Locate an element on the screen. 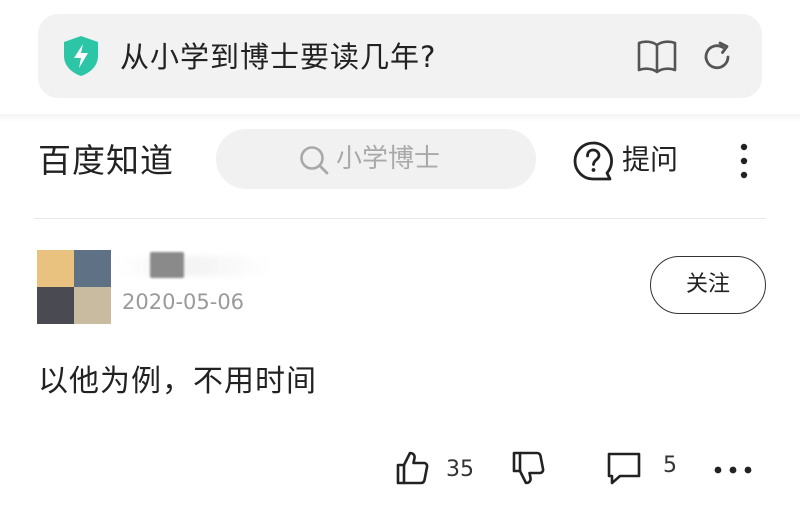  site-logo: 百度知道 is located at coordinates (106, 161).